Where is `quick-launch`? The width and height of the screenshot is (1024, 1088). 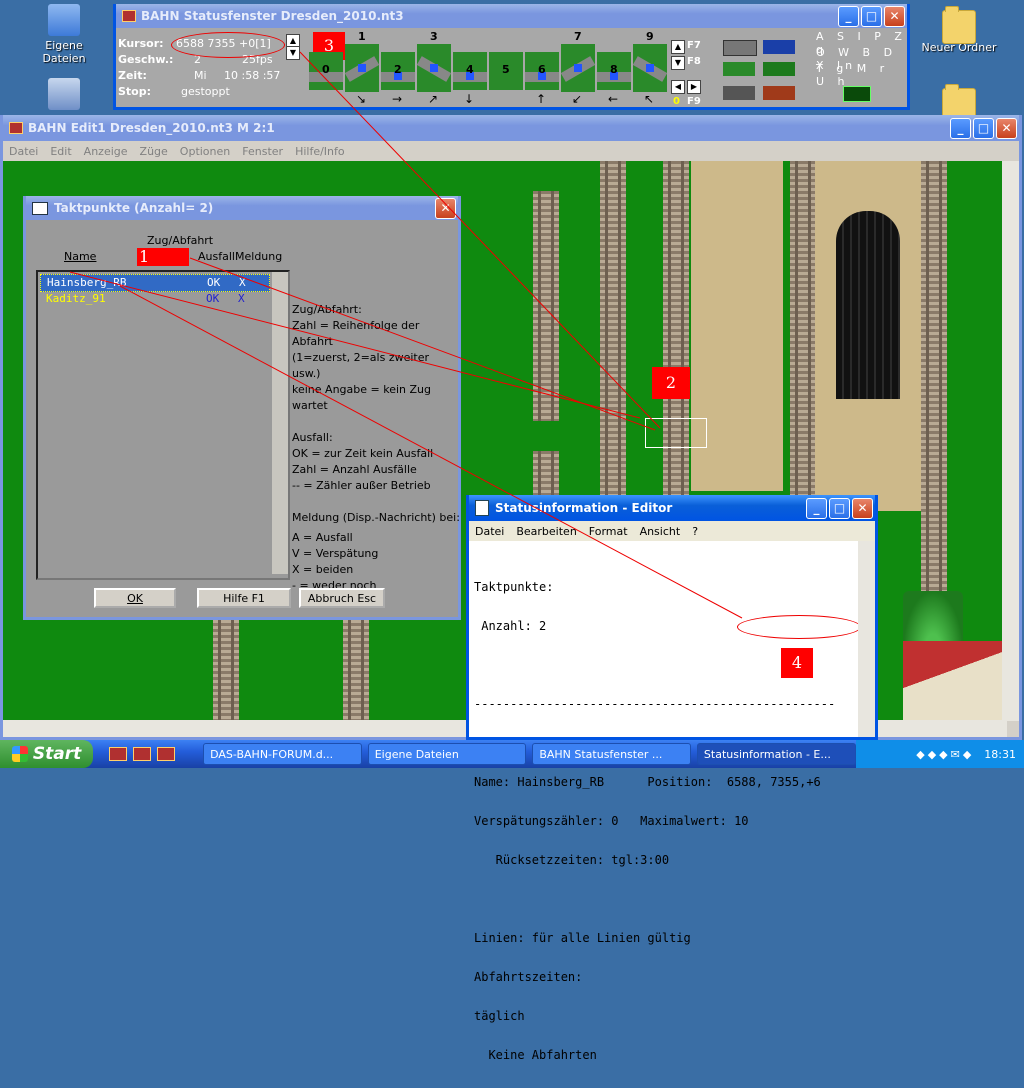 quick-launch is located at coordinates (142, 754).